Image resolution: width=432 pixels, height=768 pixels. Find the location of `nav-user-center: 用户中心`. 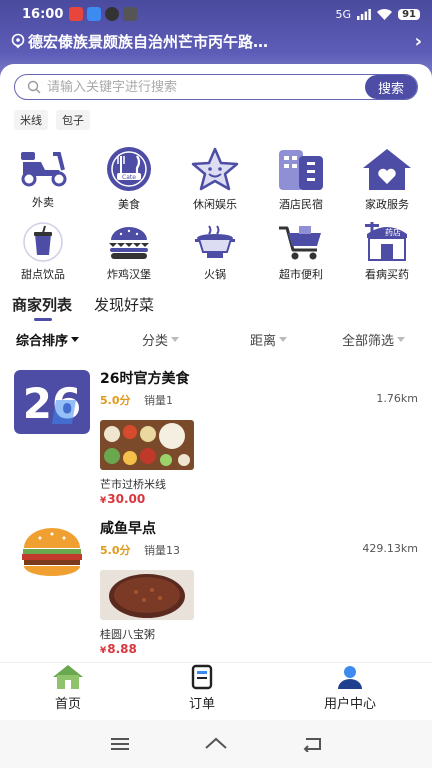

nav-user-center: 用户中心 is located at coordinates (350, 687).